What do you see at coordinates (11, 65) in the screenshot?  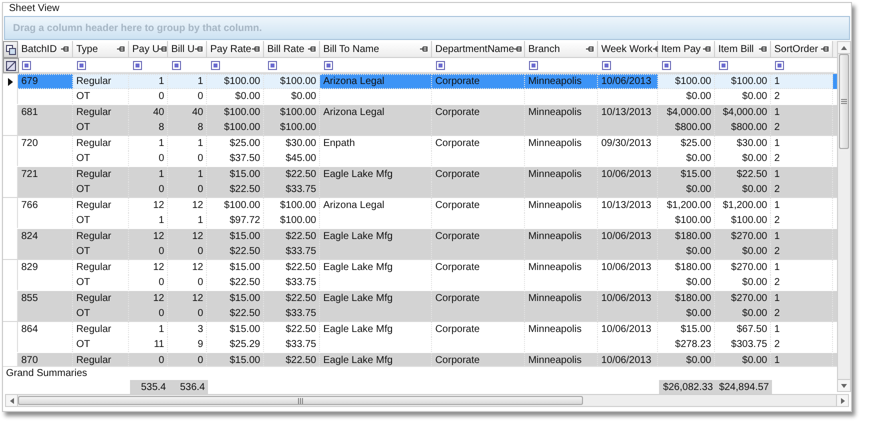 I see `clear-filter-icon` at bounding box center [11, 65].